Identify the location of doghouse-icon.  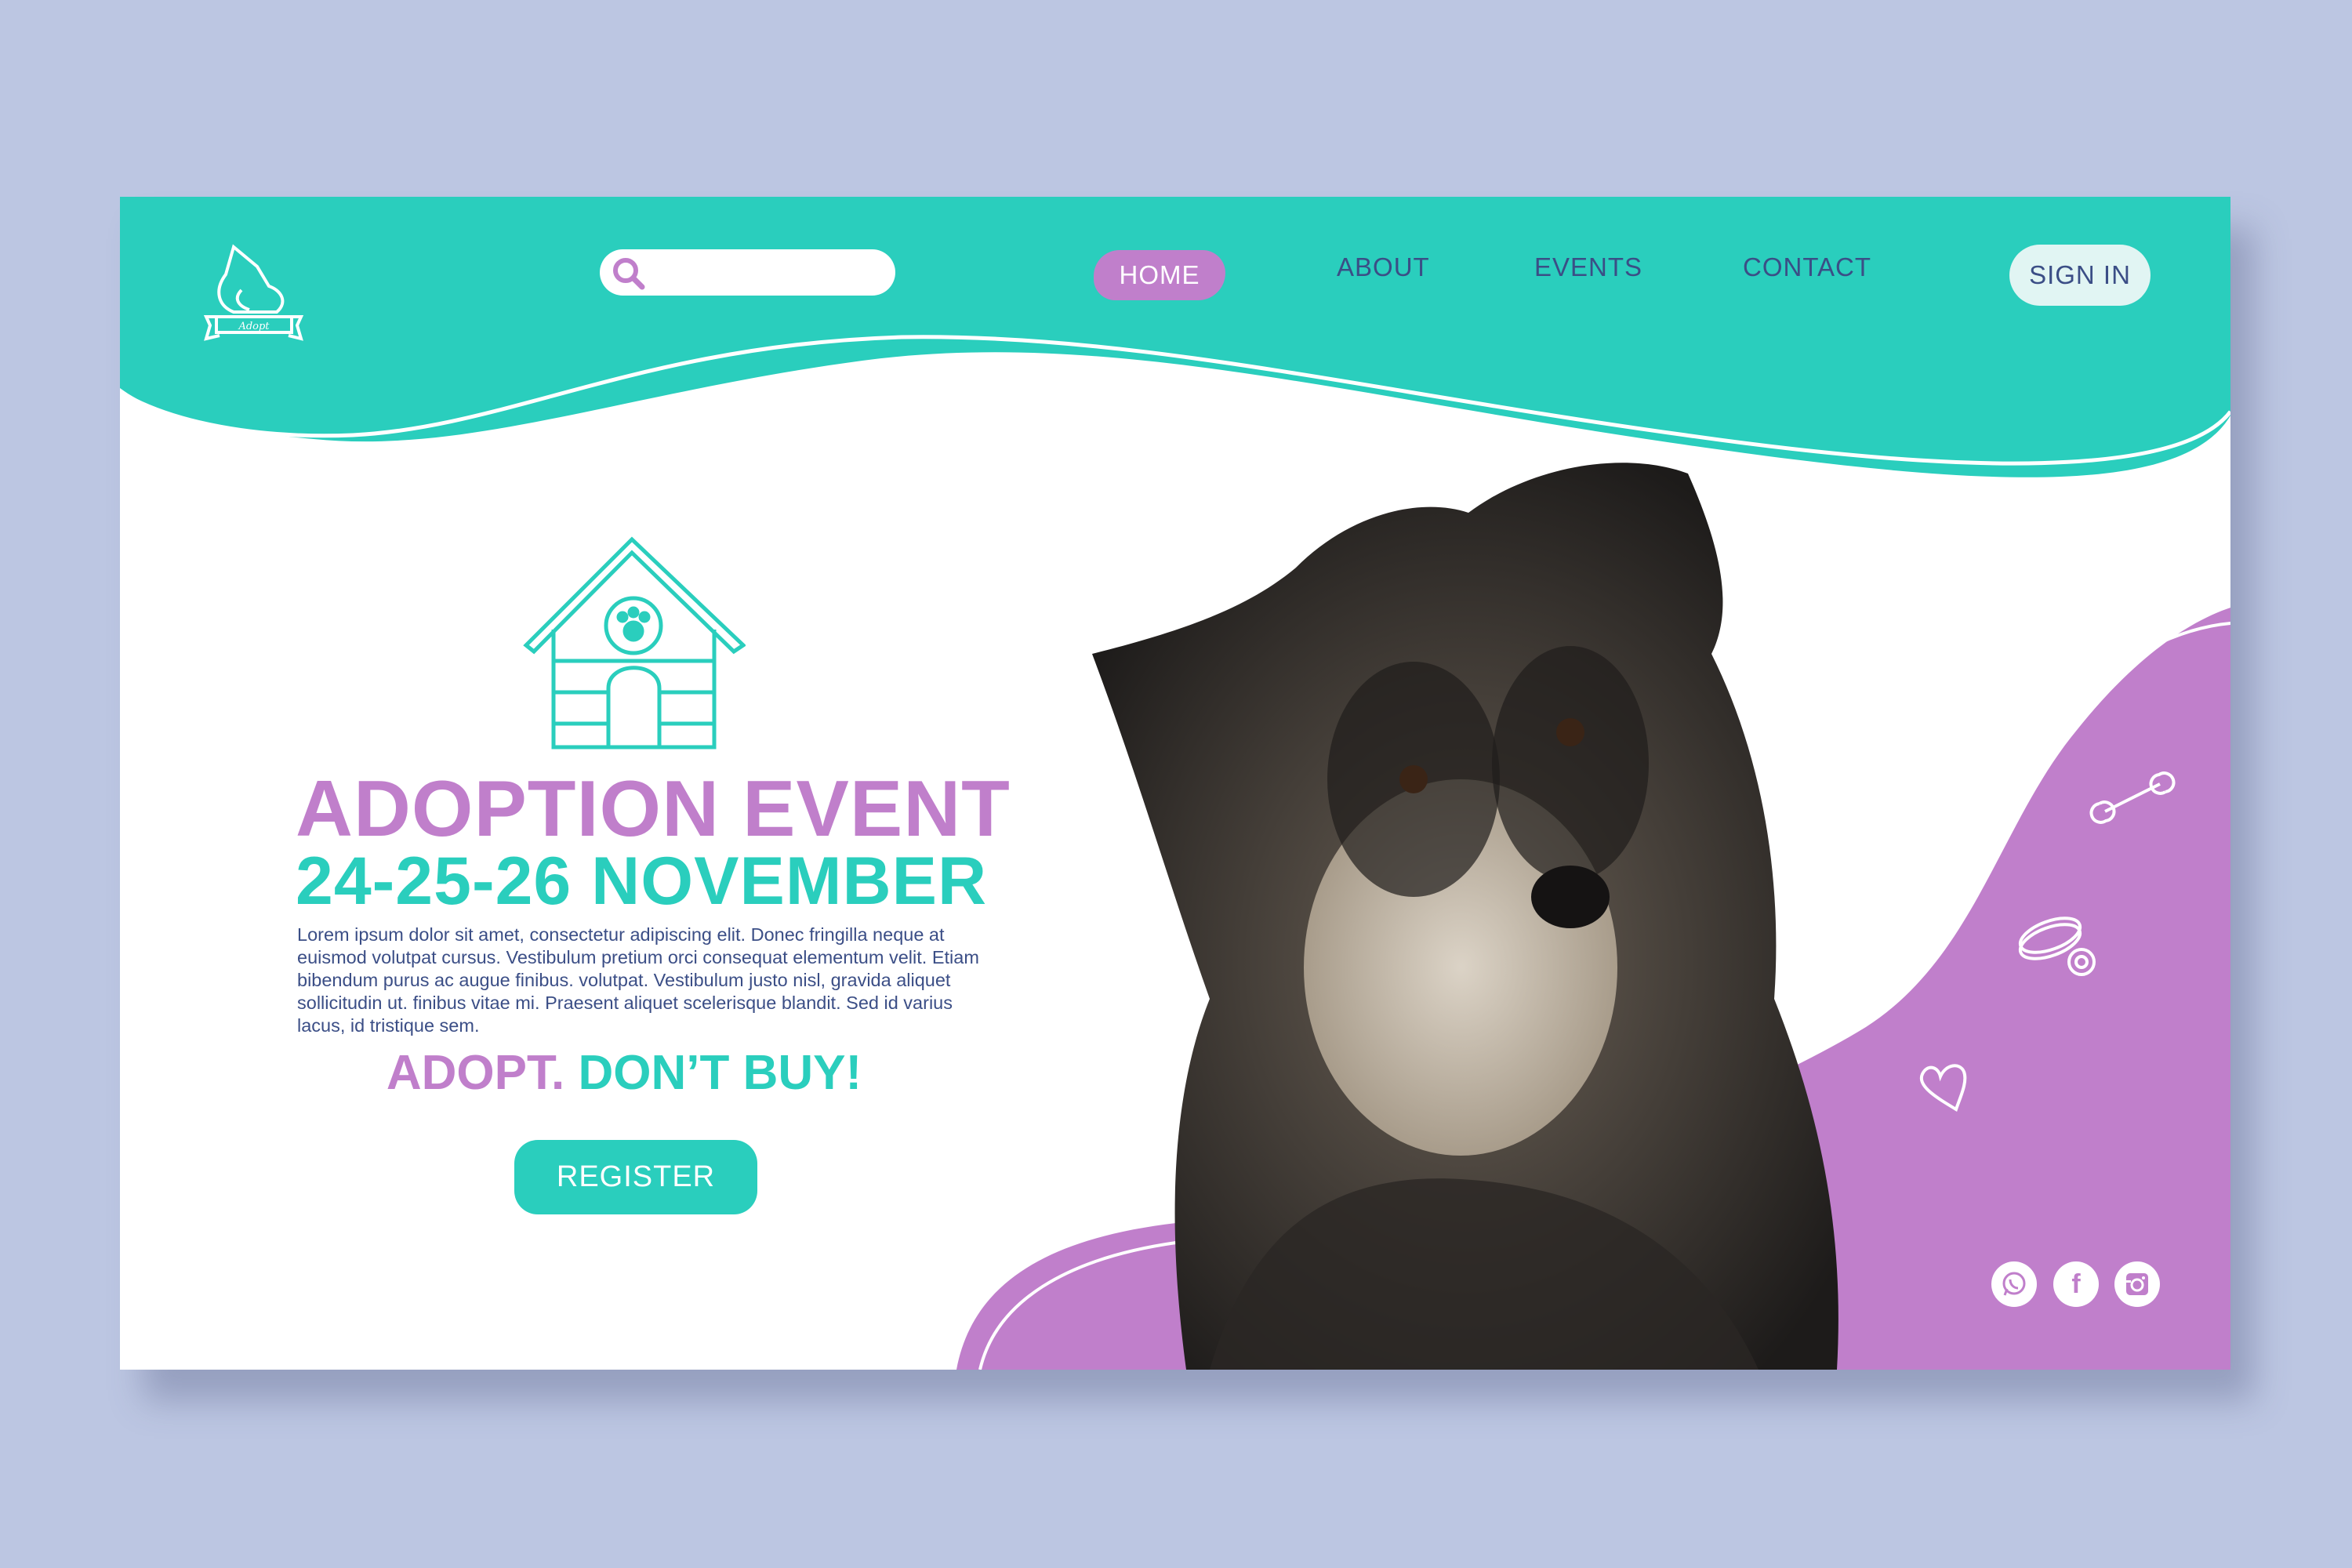
(634, 643).